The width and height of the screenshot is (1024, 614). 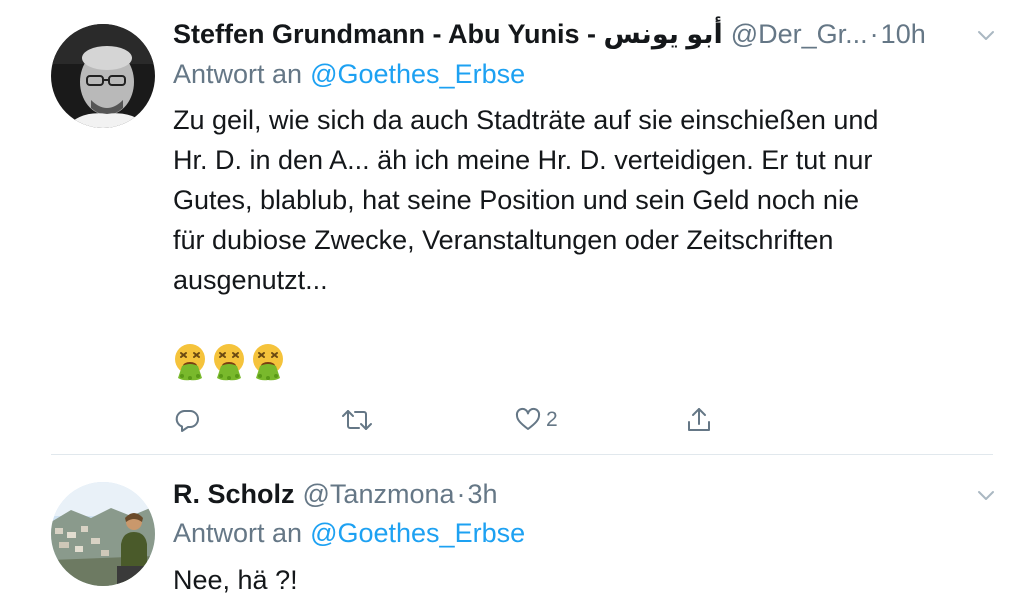 I want to click on emoji-row, so click(x=229, y=362).